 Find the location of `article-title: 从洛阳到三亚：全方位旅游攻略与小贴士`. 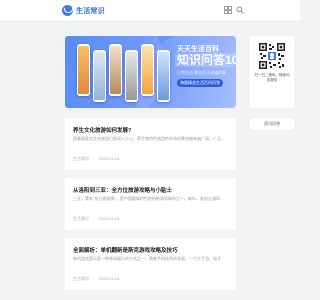

article-title: 从洛阳到三亚：全方位旅游攻略与小贴士 is located at coordinates (122, 190).